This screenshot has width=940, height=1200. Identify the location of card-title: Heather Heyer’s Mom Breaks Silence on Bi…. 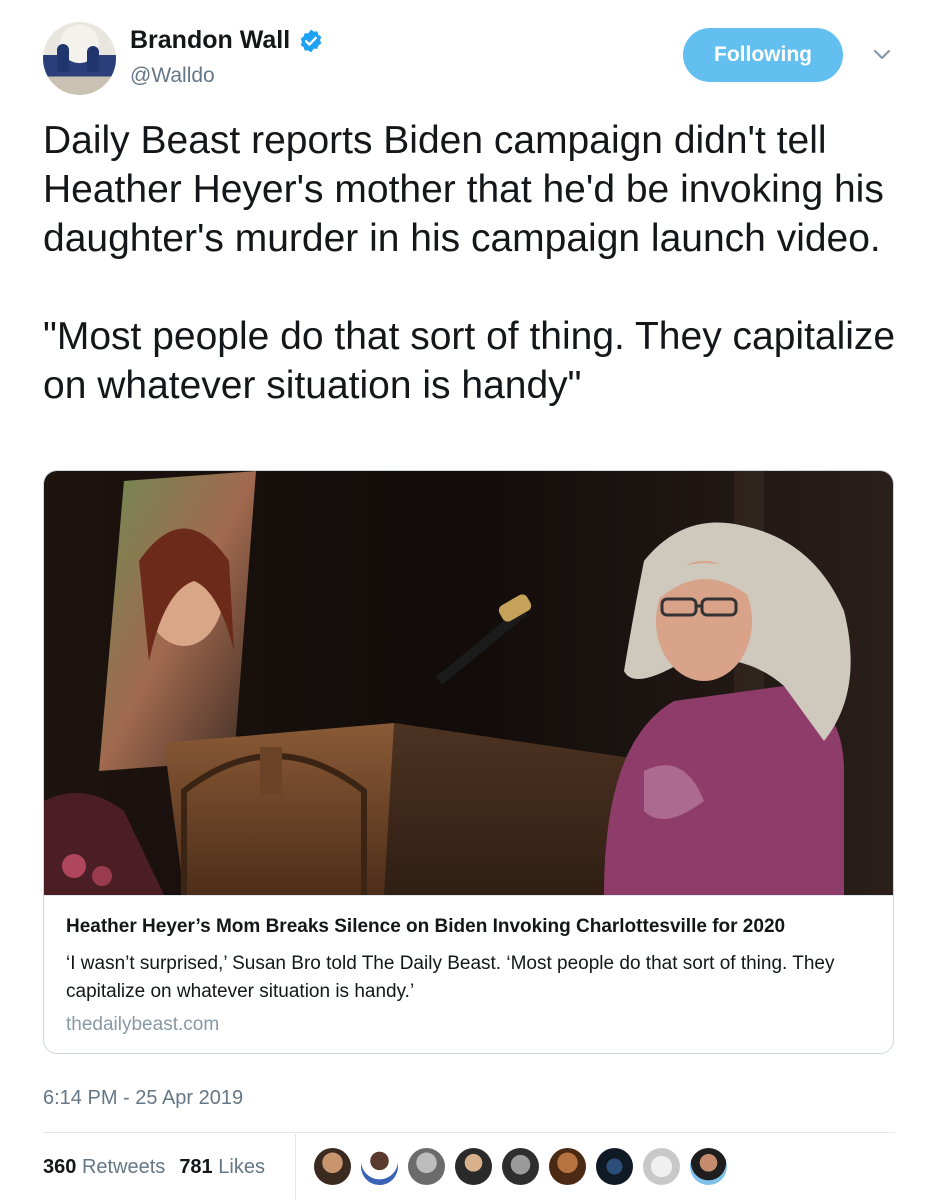
(425, 927).